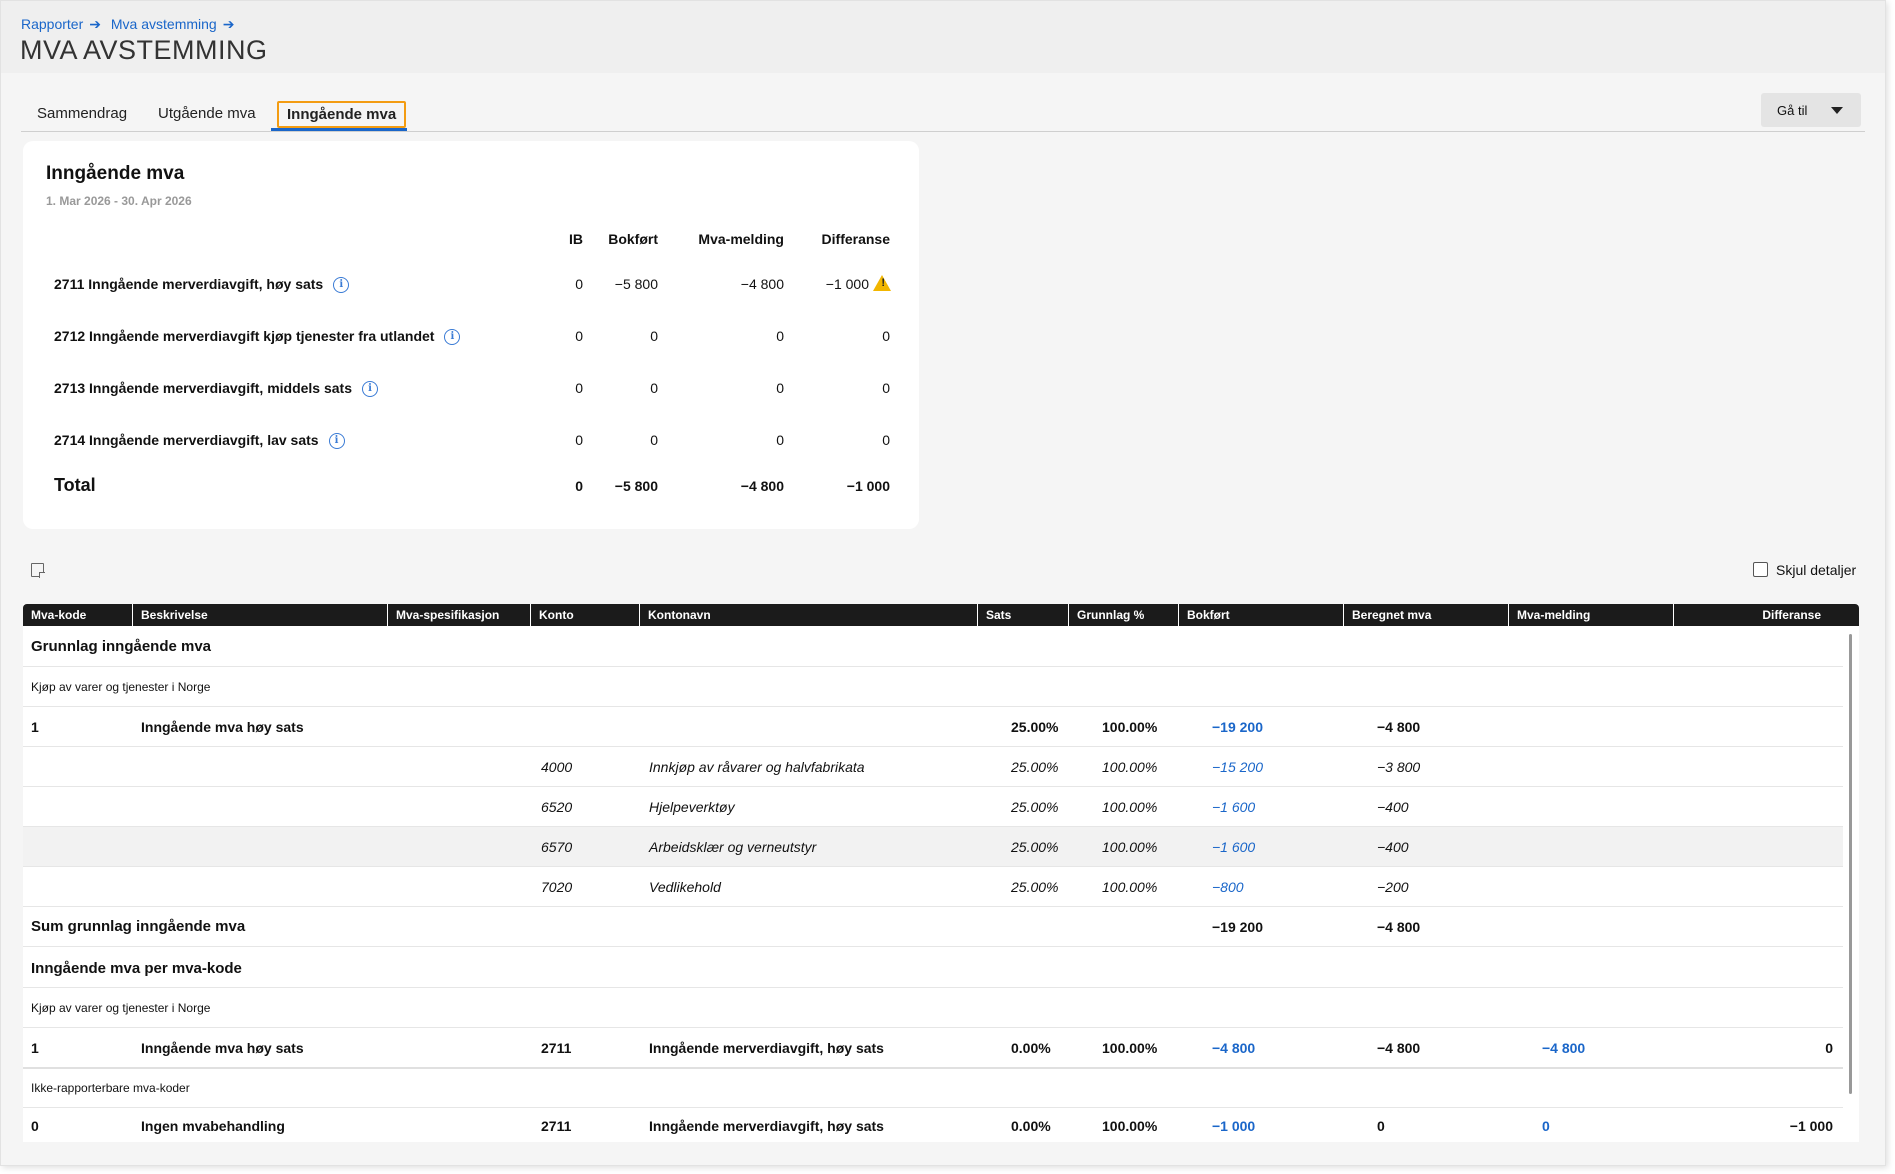  I want to click on kontonavn: Vedlikehold, so click(685, 887).